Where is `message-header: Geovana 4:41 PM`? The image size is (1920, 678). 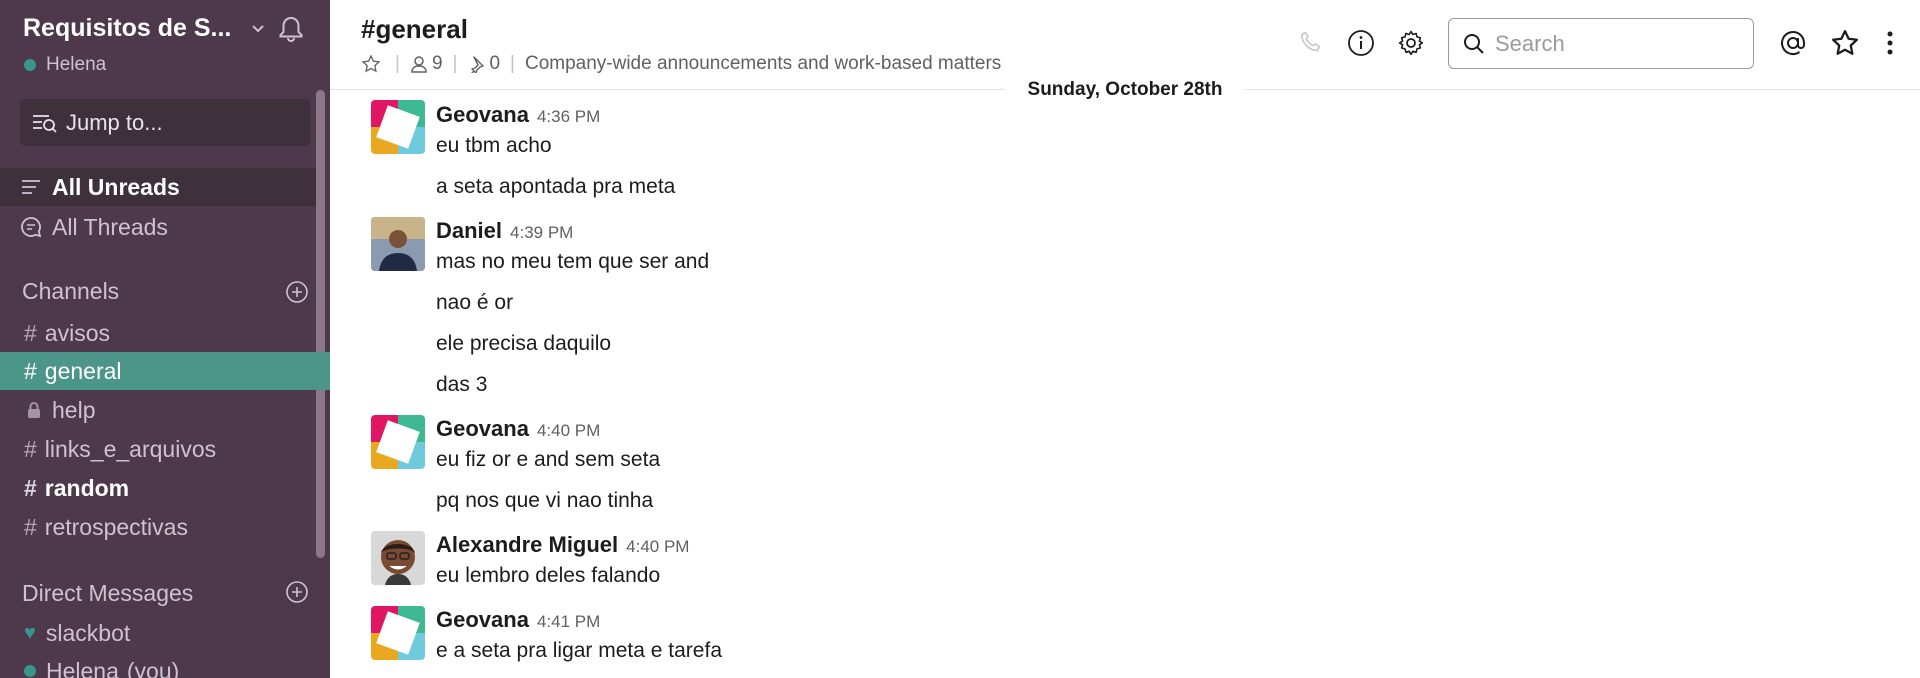
message-header: Geovana 4:41 PM is located at coordinates (518, 620).